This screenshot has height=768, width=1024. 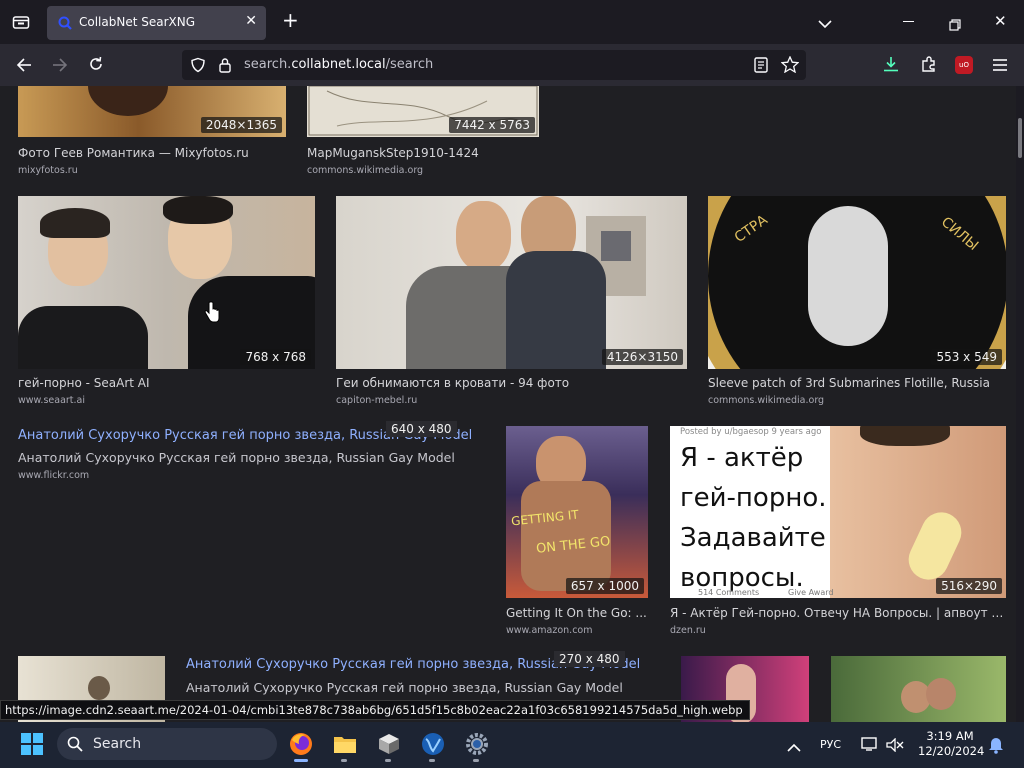 I want to click on image-dimensions: 270 x 480, so click(x=589, y=659).